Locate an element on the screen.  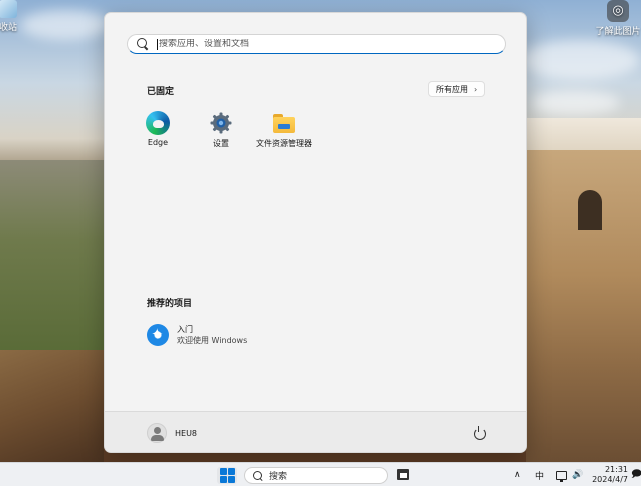
task-view-icon is located at coordinates (403, 475).